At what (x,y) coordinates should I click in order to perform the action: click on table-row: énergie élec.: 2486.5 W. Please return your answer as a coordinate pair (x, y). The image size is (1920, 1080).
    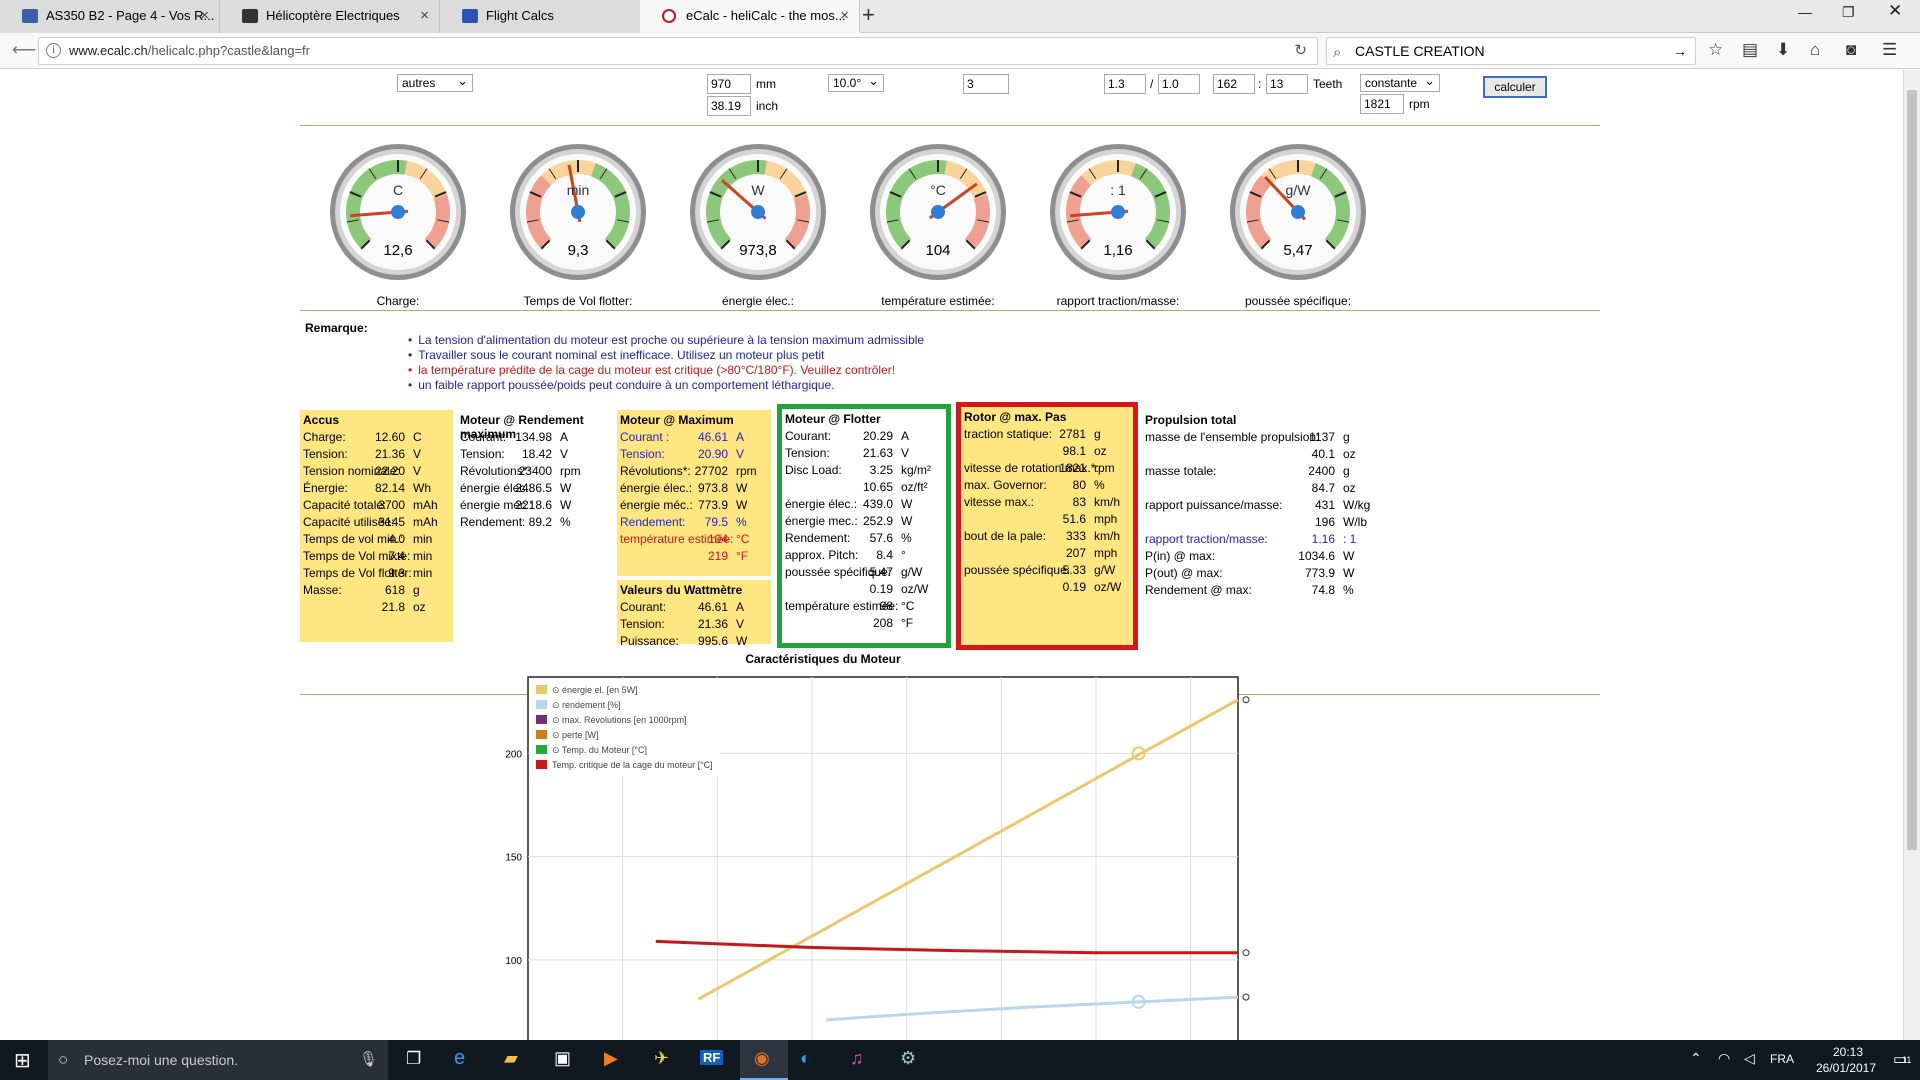
    Looking at the image, I should click on (516, 488).